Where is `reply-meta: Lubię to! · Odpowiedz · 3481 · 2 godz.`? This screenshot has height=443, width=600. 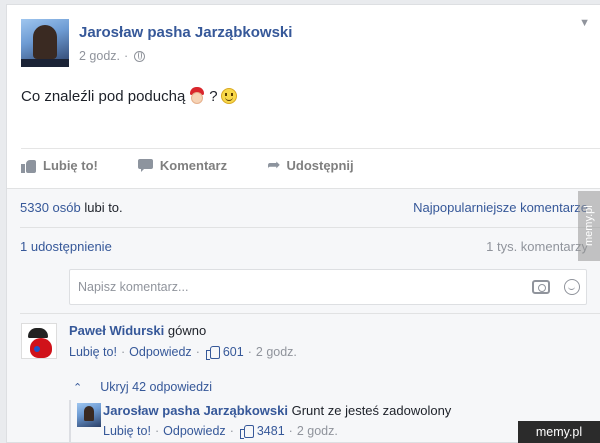 reply-meta: Lubię to! · Odpowiedz · 3481 · 2 godz. is located at coordinates (220, 431).